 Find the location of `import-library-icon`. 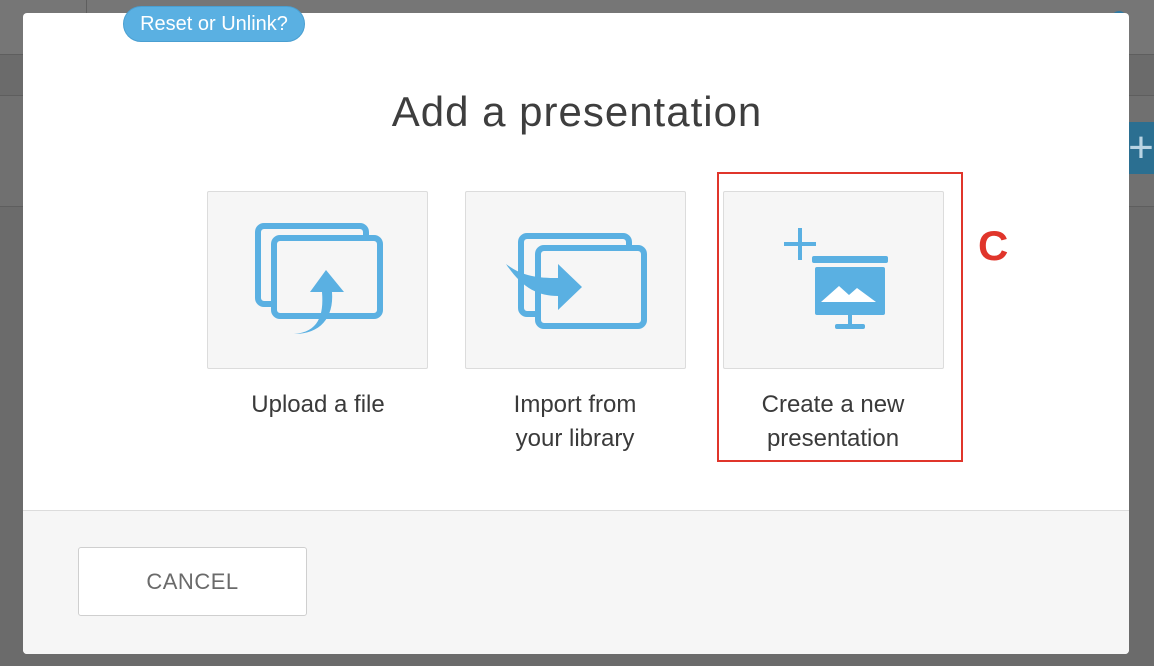

import-library-icon is located at coordinates (576, 281).